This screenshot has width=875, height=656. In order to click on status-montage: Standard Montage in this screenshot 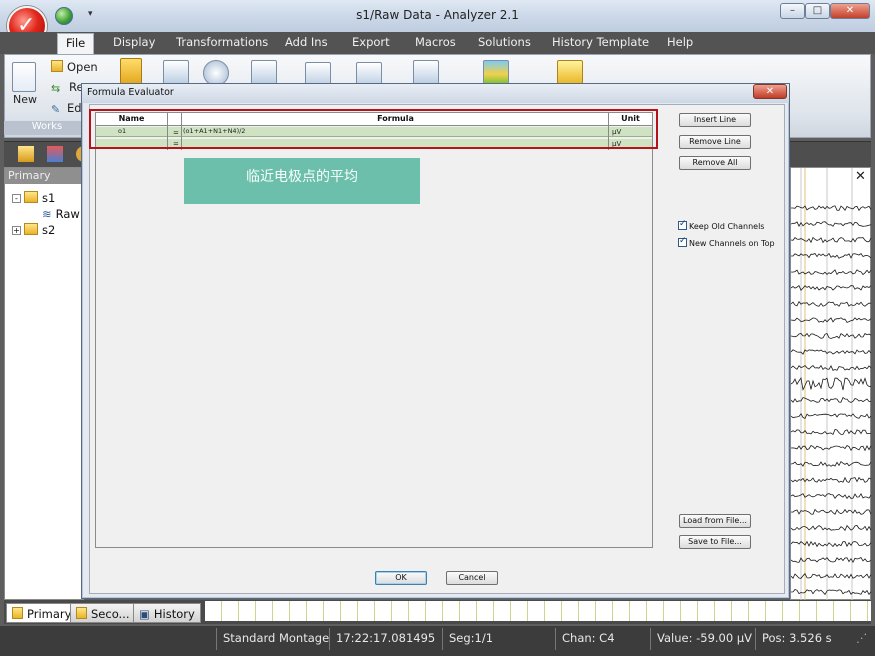, I will do `click(276, 638)`.